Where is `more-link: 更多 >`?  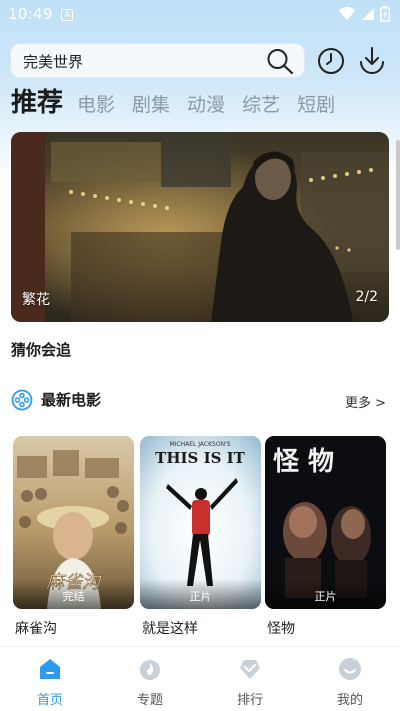 more-link: 更多 > is located at coordinates (365, 401).